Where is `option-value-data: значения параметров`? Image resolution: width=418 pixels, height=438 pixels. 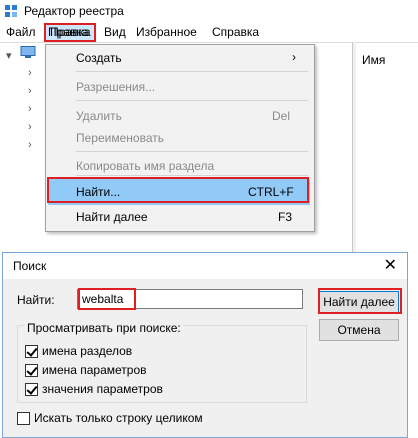
option-value-data: значения параметров is located at coordinates (94, 389).